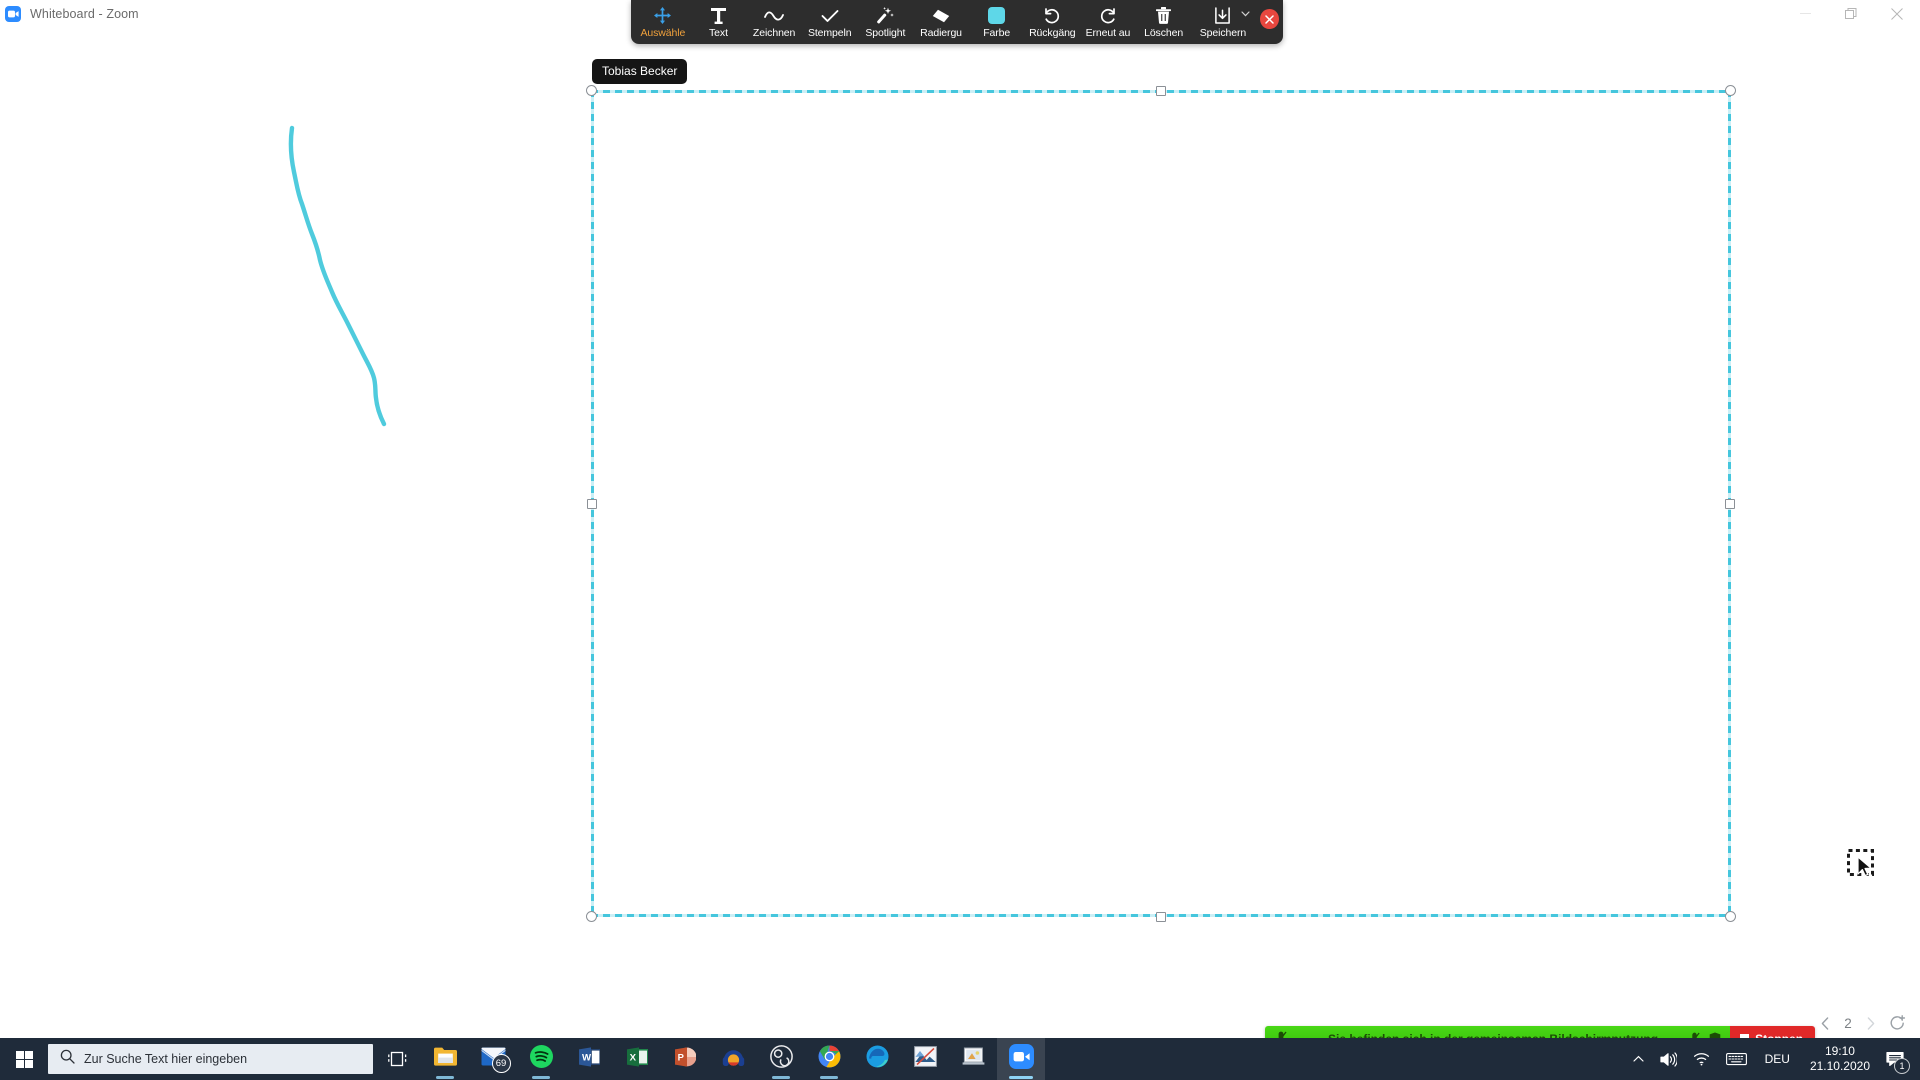  I want to click on windows-logo, so click(24, 1059).